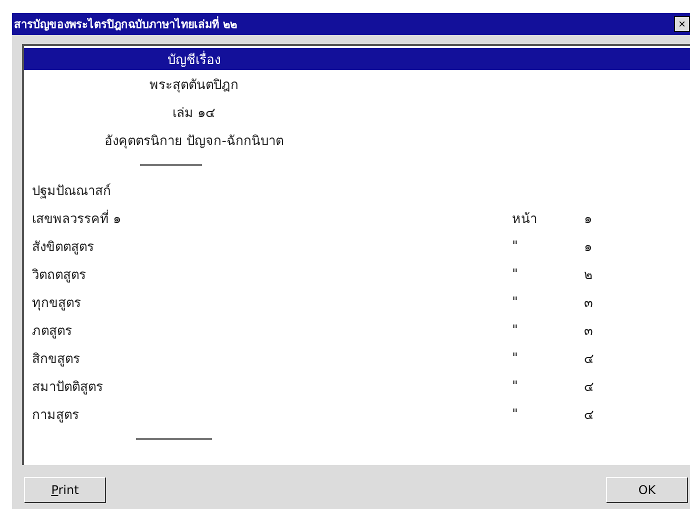  What do you see at coordinates (194, 112) in the screenshot?
I see `list-item: เล่ม ๑๔` at bounding box center [194, 112].